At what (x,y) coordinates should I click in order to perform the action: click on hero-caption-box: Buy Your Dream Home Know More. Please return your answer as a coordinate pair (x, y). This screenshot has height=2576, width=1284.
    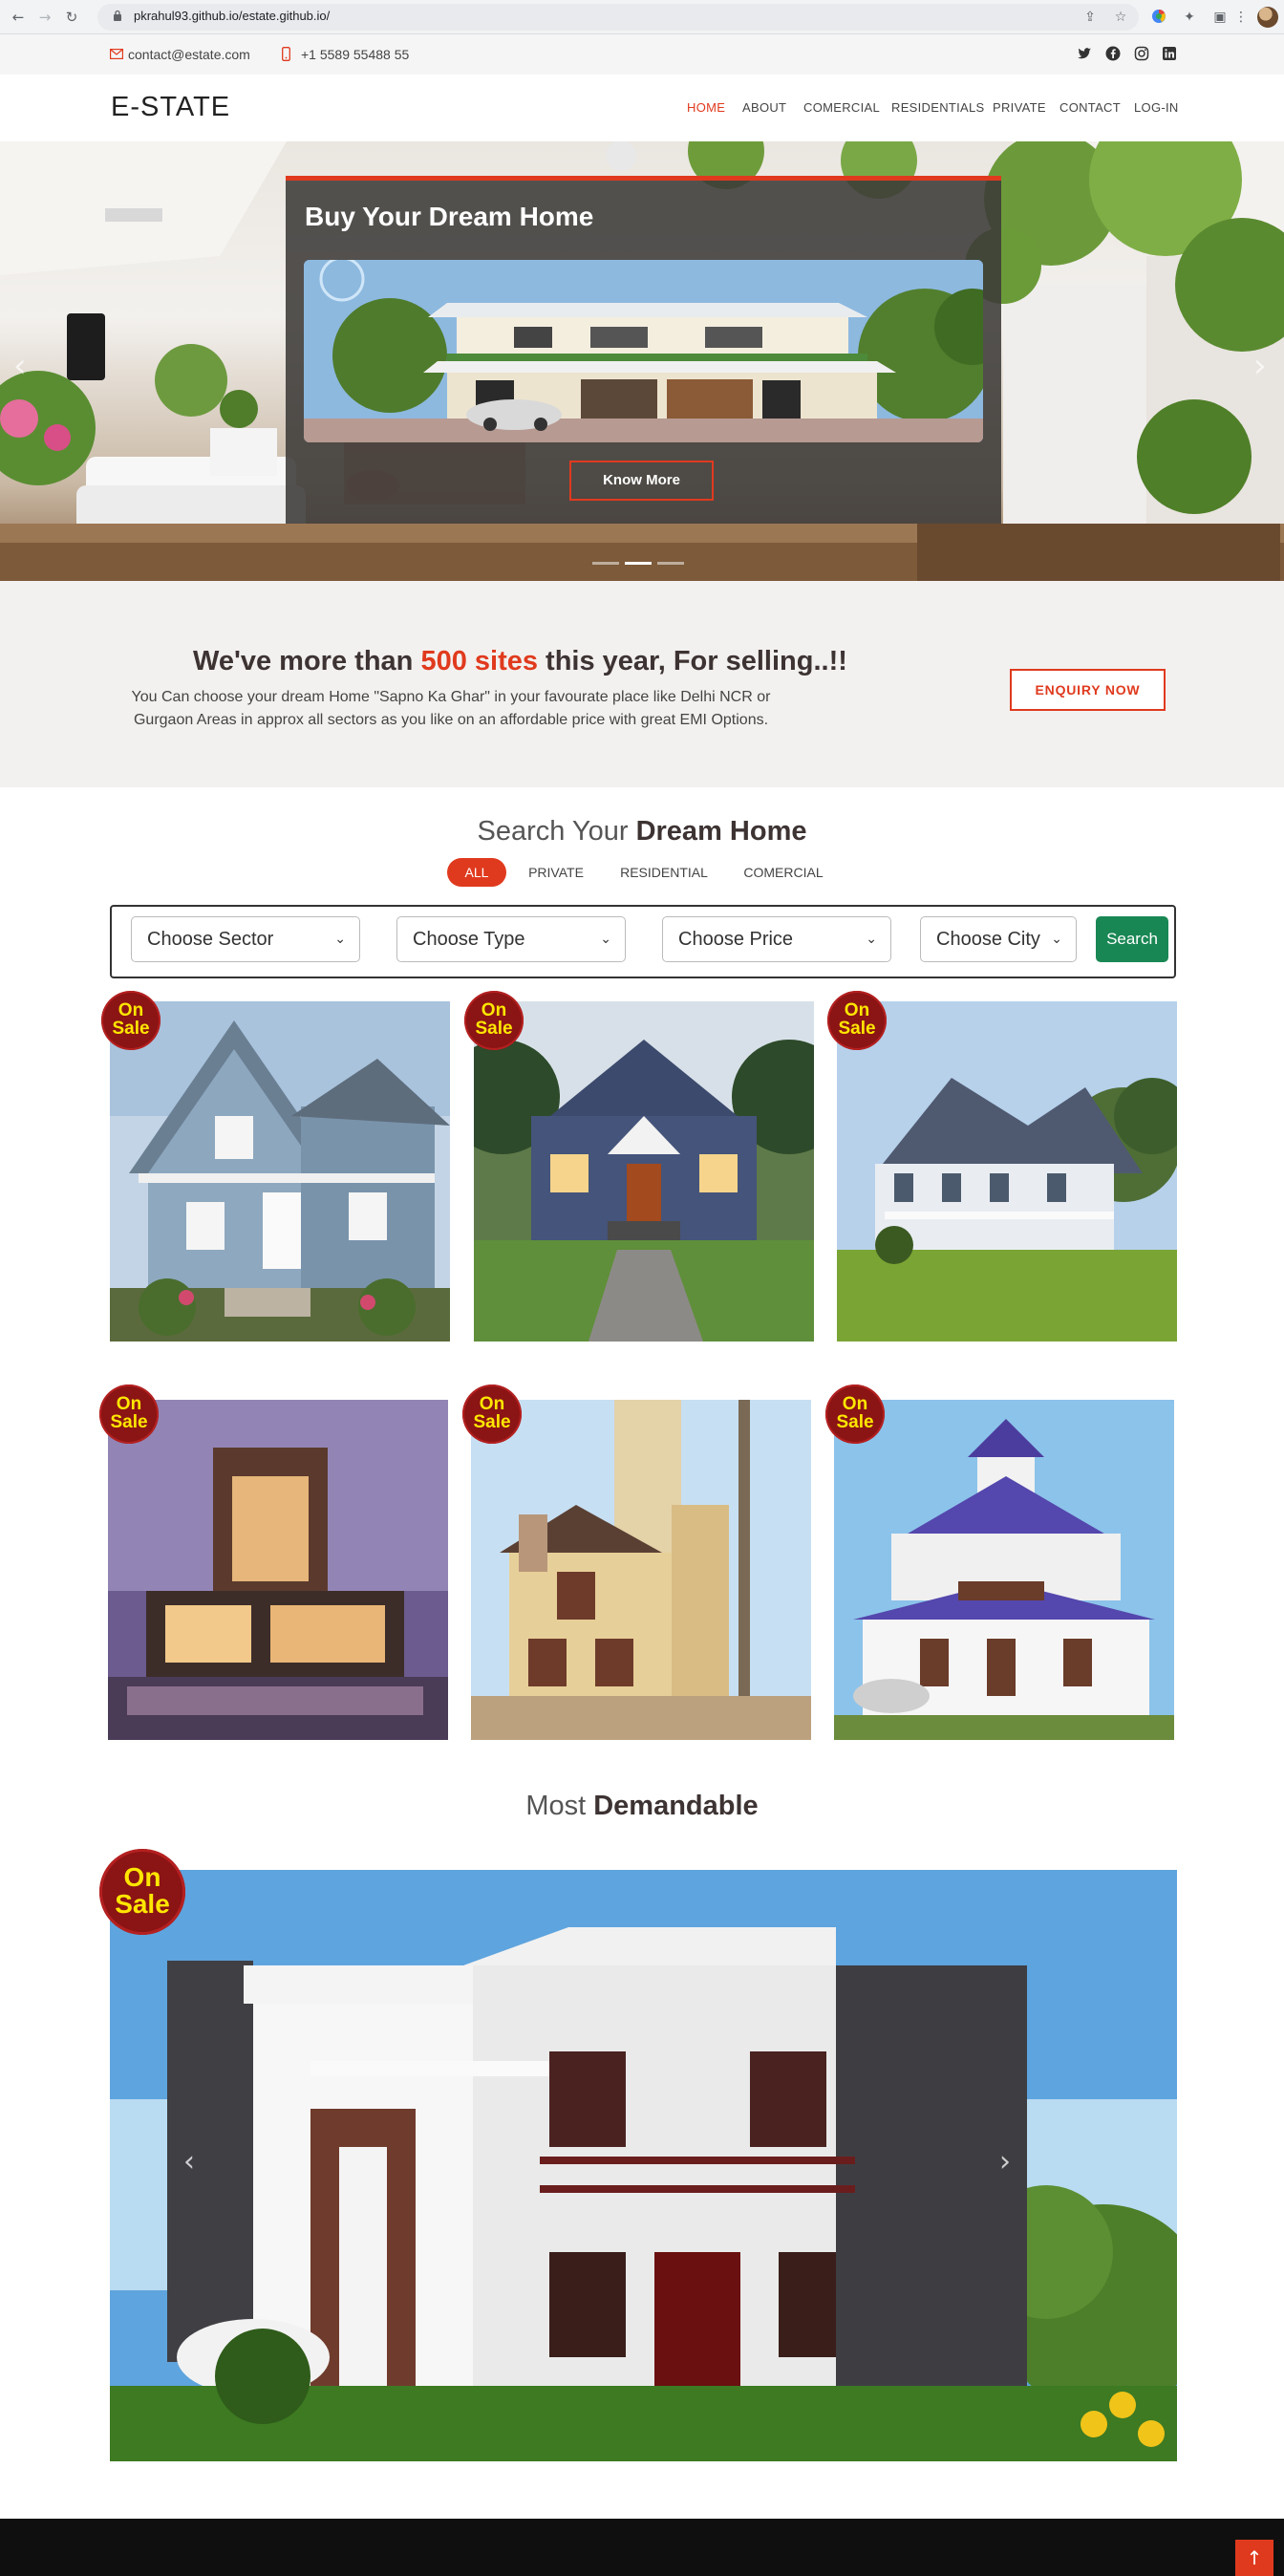
    Looking at the image, I should click on (643, 350).